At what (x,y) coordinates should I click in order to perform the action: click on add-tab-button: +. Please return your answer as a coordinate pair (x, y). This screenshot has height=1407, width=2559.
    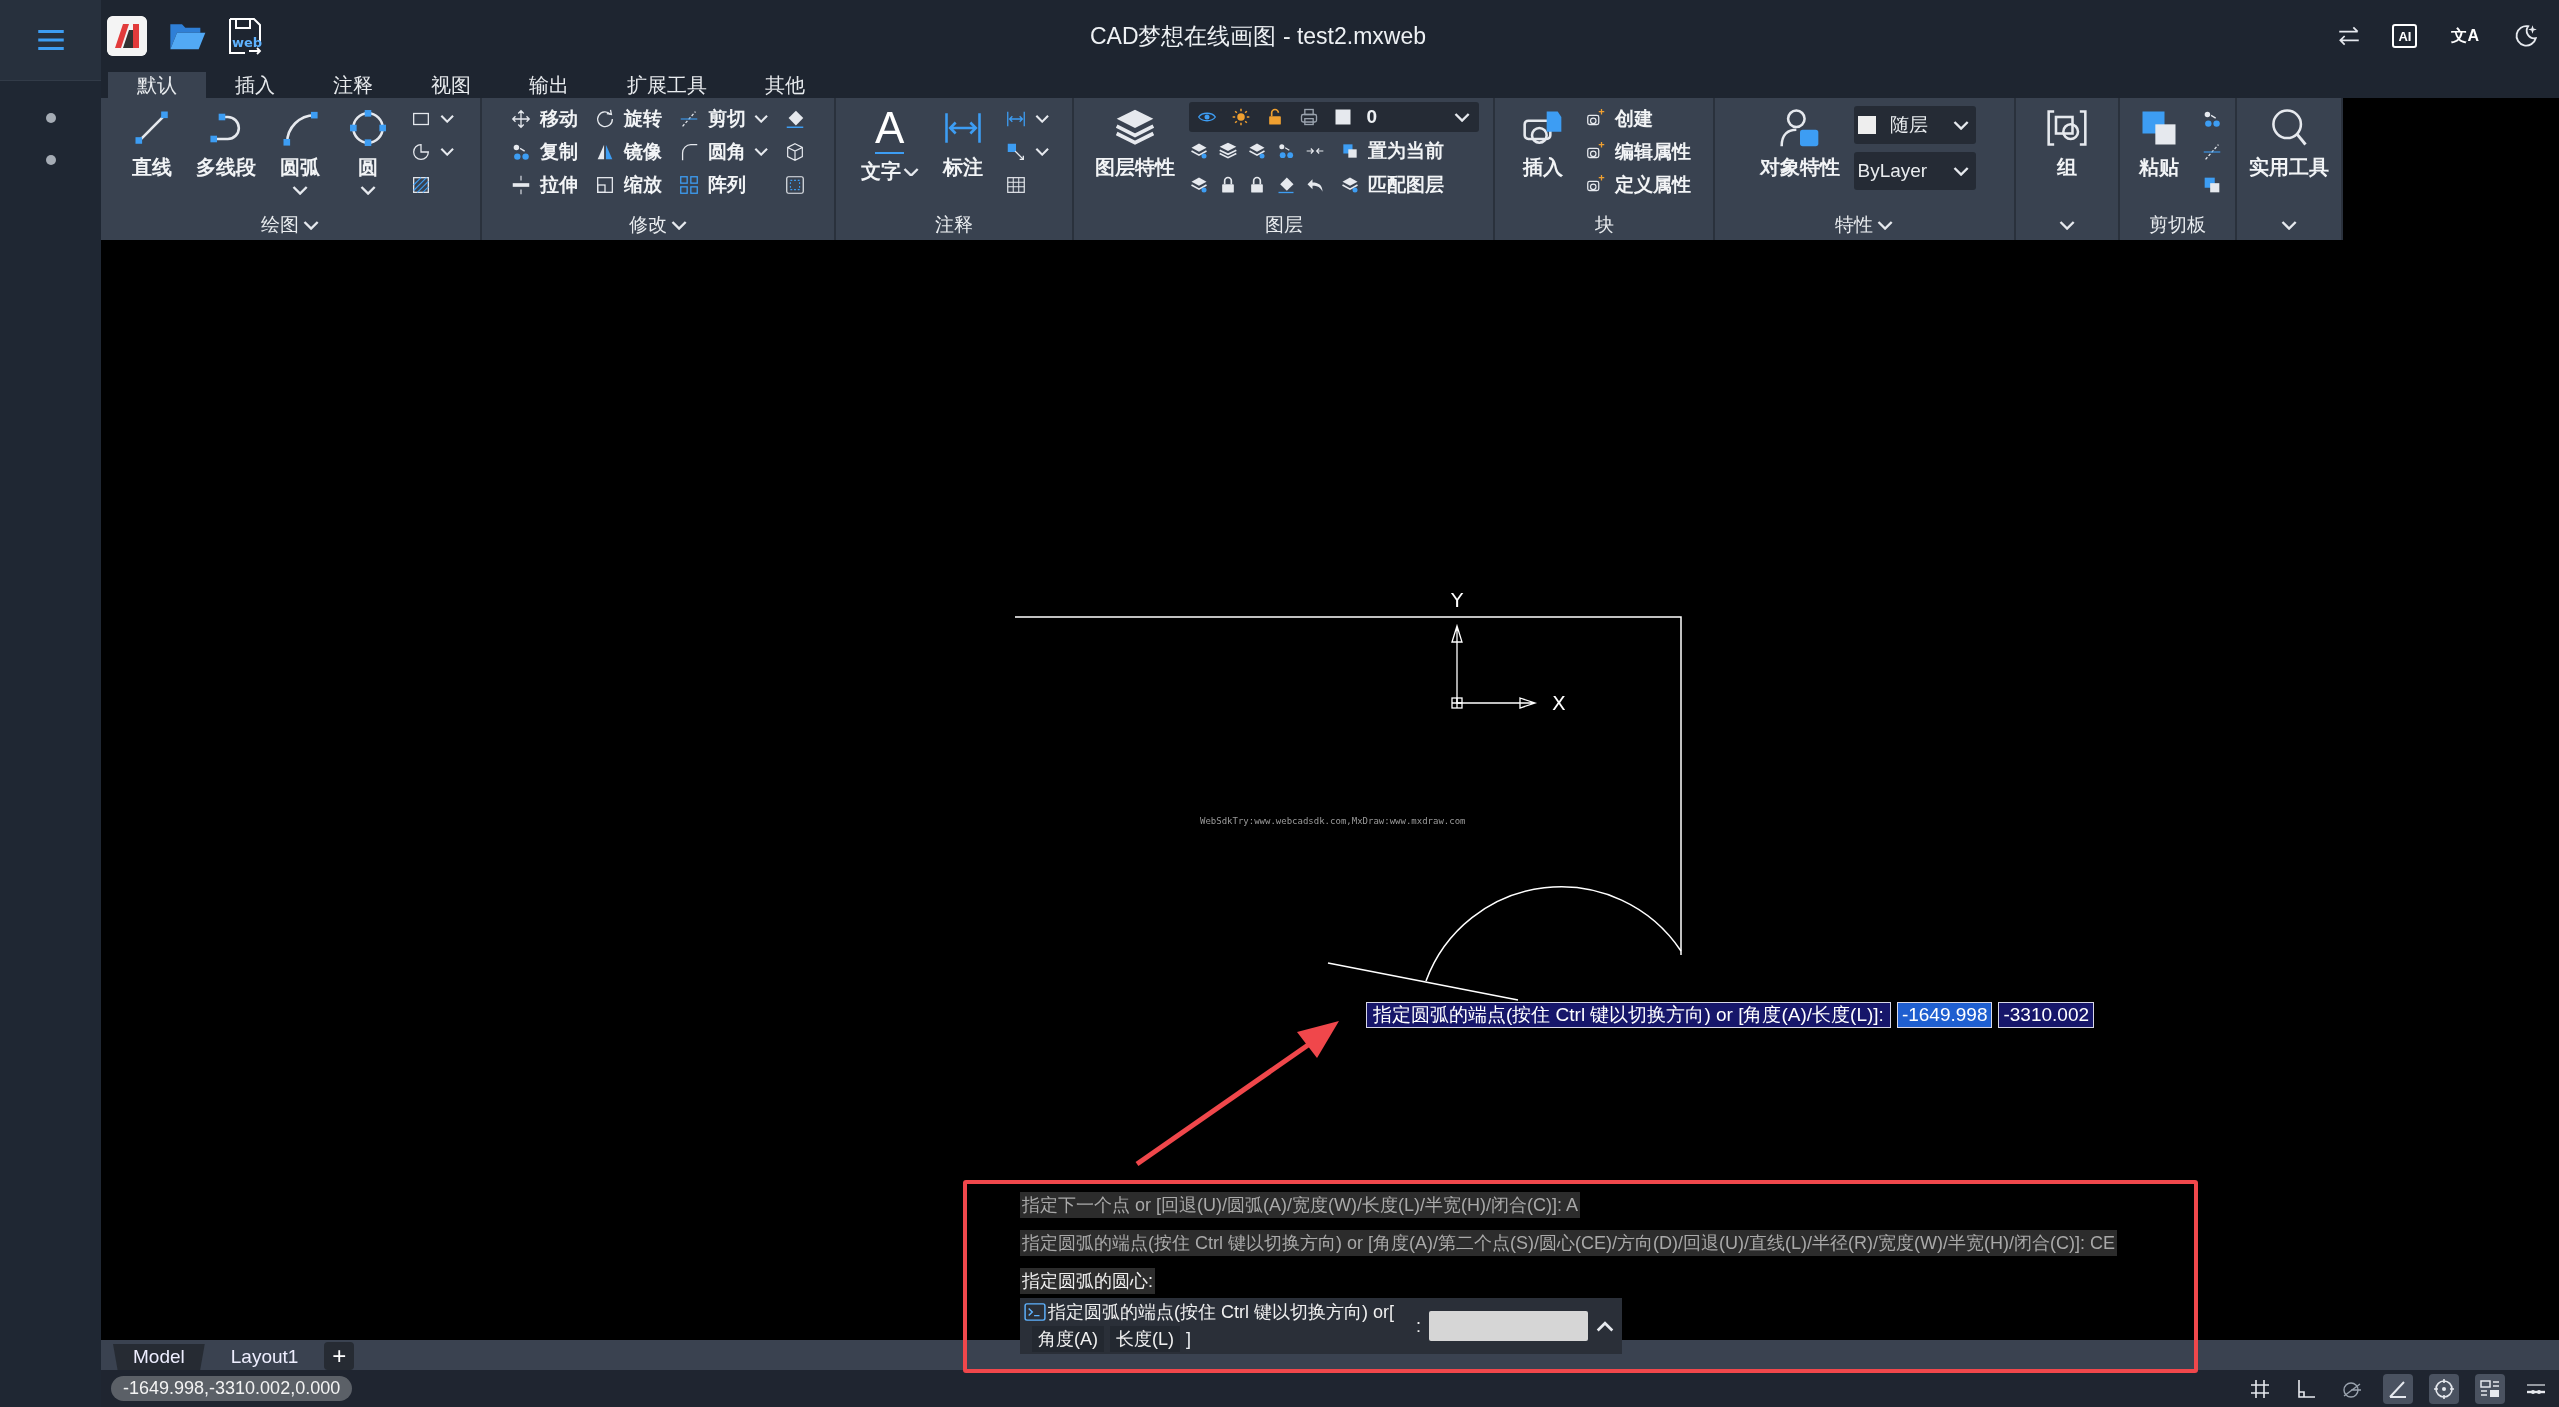
    Looking at the image, I should click on (339, 1356).